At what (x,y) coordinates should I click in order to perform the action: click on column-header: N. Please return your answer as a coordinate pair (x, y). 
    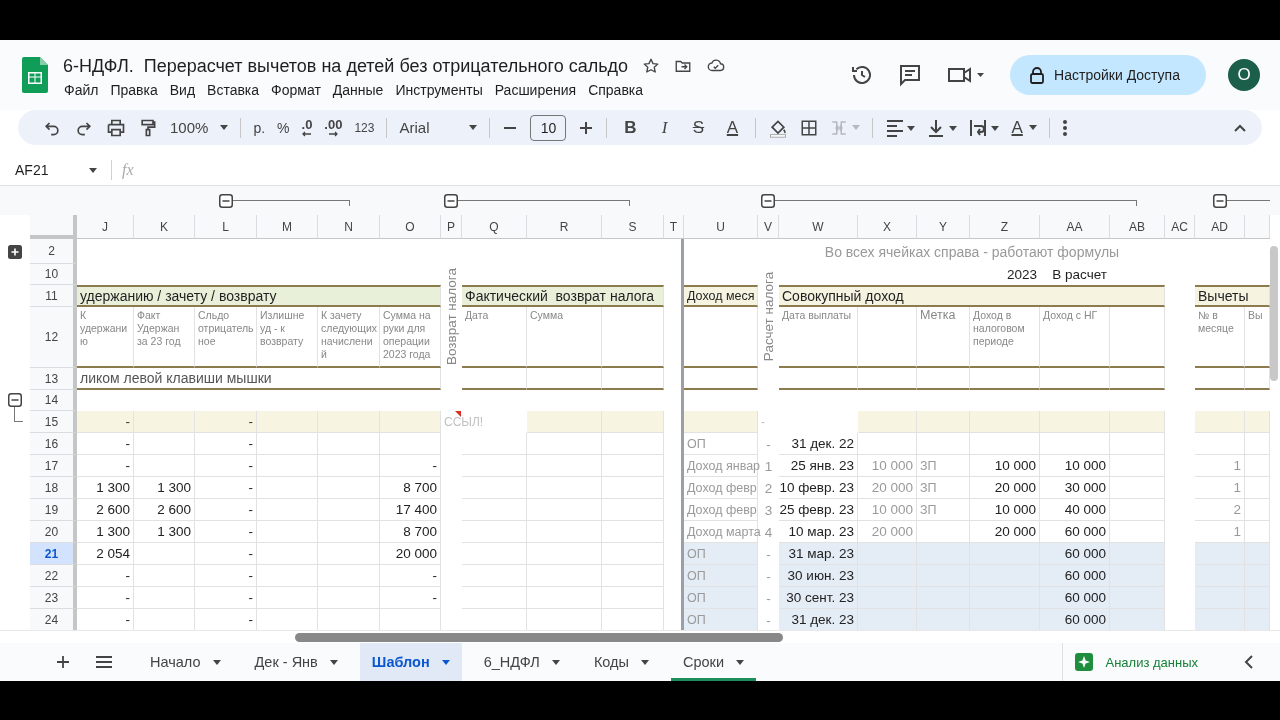
    Looking at the image, I should click on (349, 227).